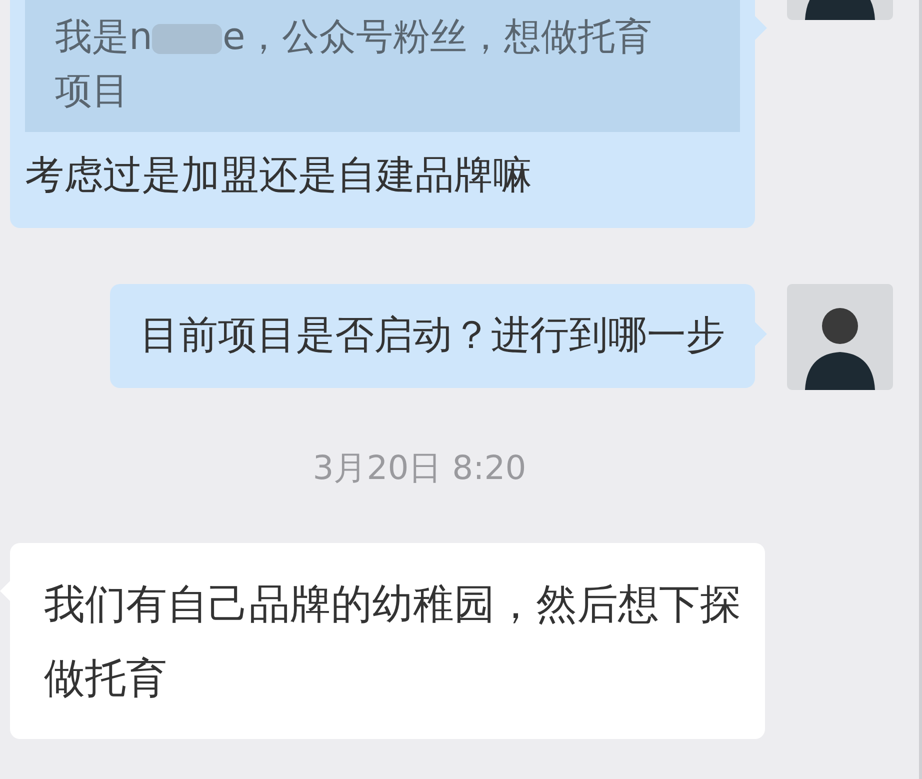  Describe the element at coordinates (393, 641) in the screenshot. I see `message-text: 我们有自己品牌的幼稚园，然后想下探做托育` at that location.